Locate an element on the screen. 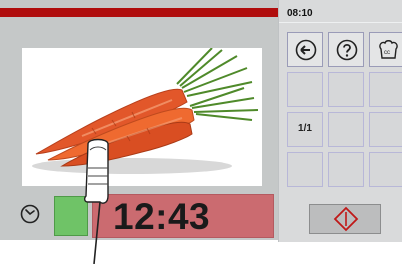  back-button is located at coordinates (305, 49).